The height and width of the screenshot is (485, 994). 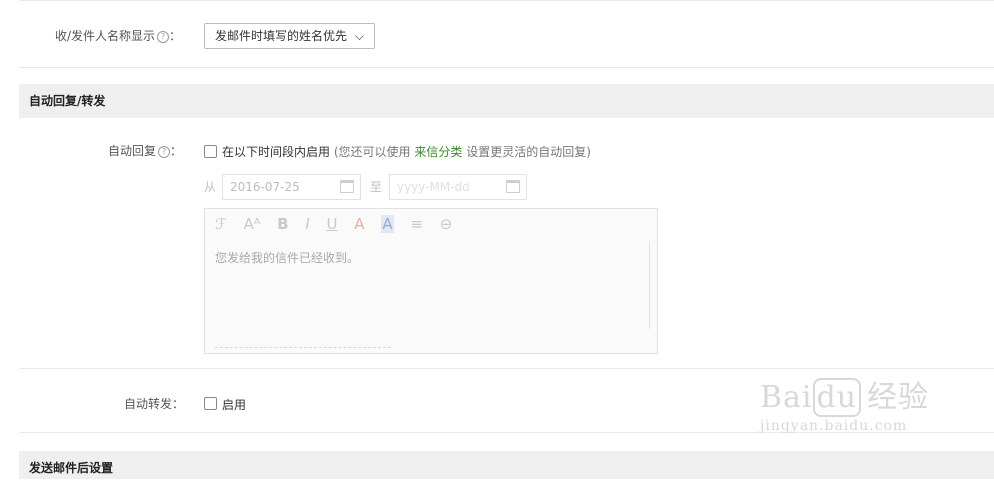 What do you see at coordinates (282, 224) in the screenshot?
I see `bold-icon: B` at bounding box center [282, 224].